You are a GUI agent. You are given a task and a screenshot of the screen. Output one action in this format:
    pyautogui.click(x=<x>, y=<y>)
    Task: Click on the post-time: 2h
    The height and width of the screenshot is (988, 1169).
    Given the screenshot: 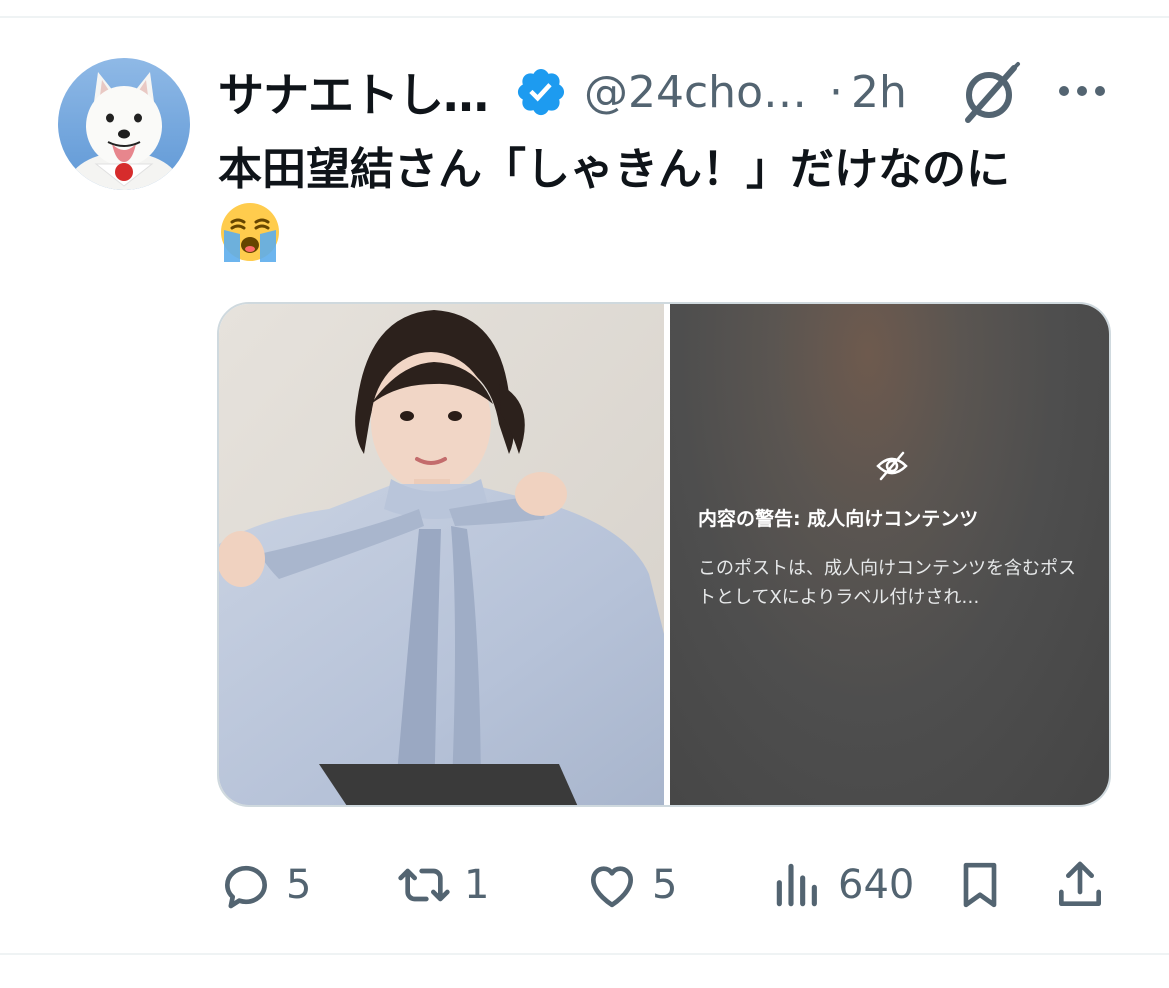 What is the action you would take?
    pyautogui.click(x=879, y=92)
    